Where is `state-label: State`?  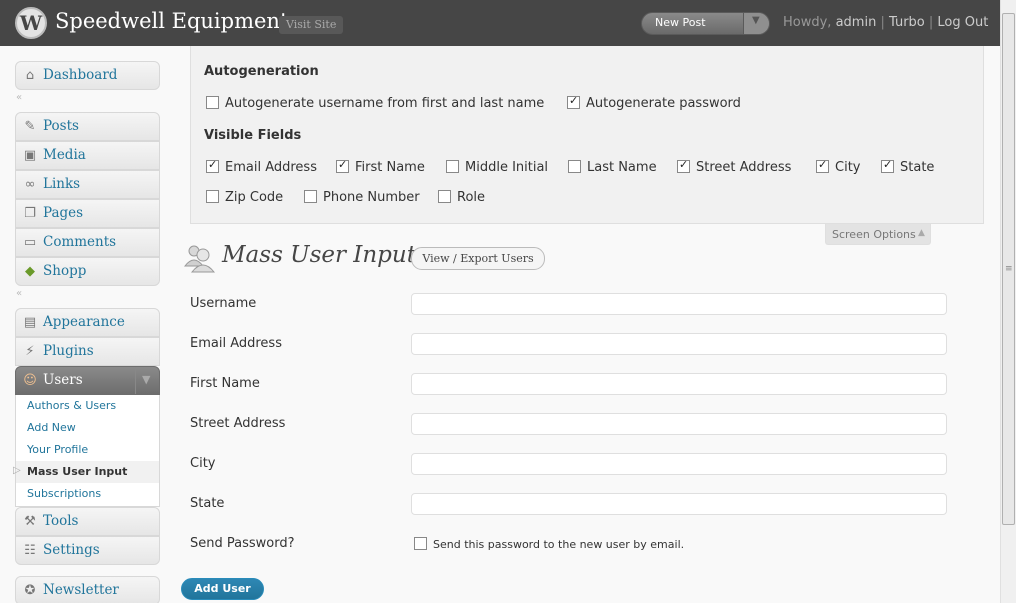
state-label: State is located at coordinates (207, 503).